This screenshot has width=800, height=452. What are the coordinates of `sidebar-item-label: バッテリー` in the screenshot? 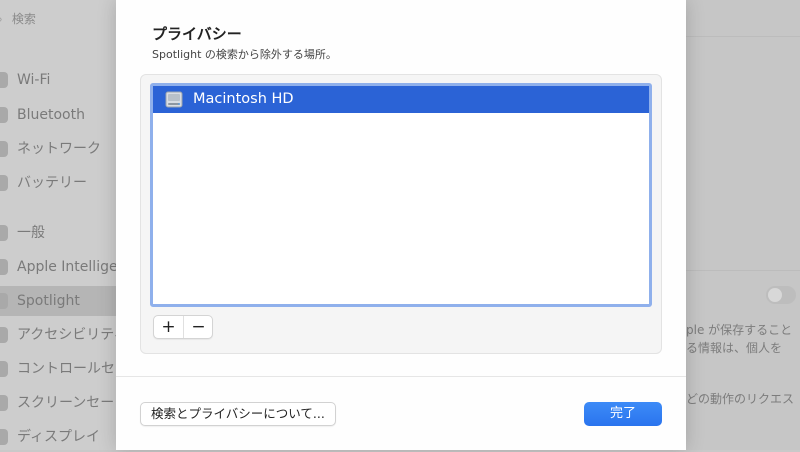 It's located at (52, 183).